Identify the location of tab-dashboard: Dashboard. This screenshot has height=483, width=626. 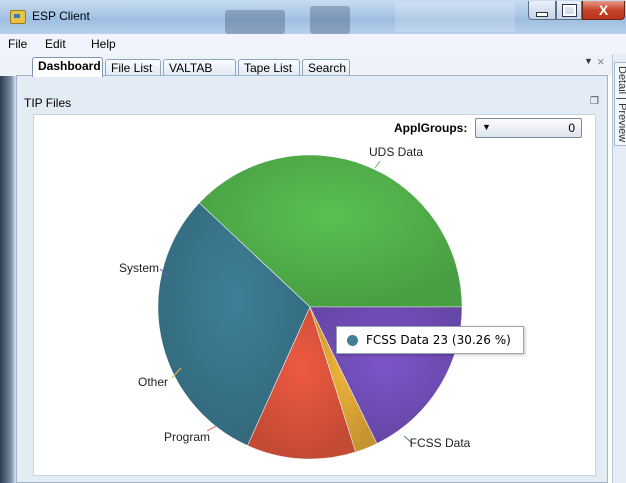
(67, 67).